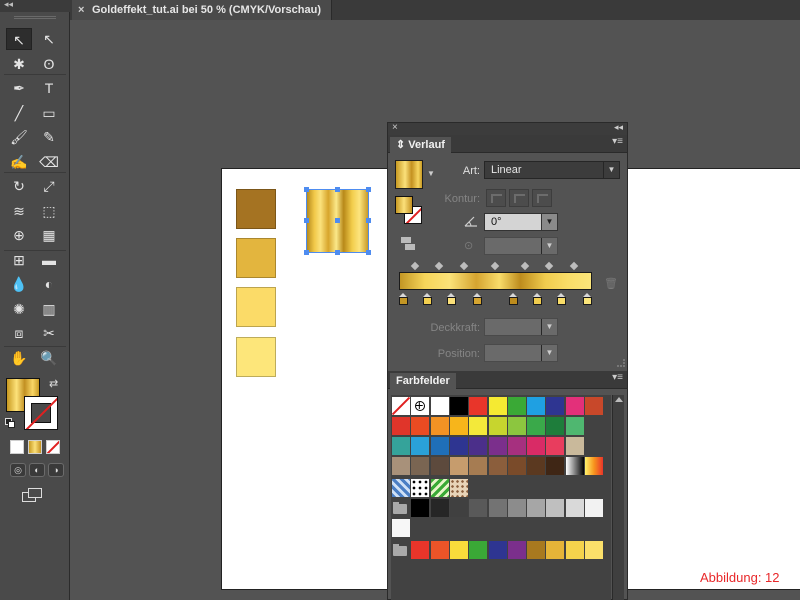 The height and width of the screenshot is (600, 800). What do you see at coordinates (19, 333) in the screenshot?
I see `artboard-tool: ⧈` at bounding box center [19, 333].